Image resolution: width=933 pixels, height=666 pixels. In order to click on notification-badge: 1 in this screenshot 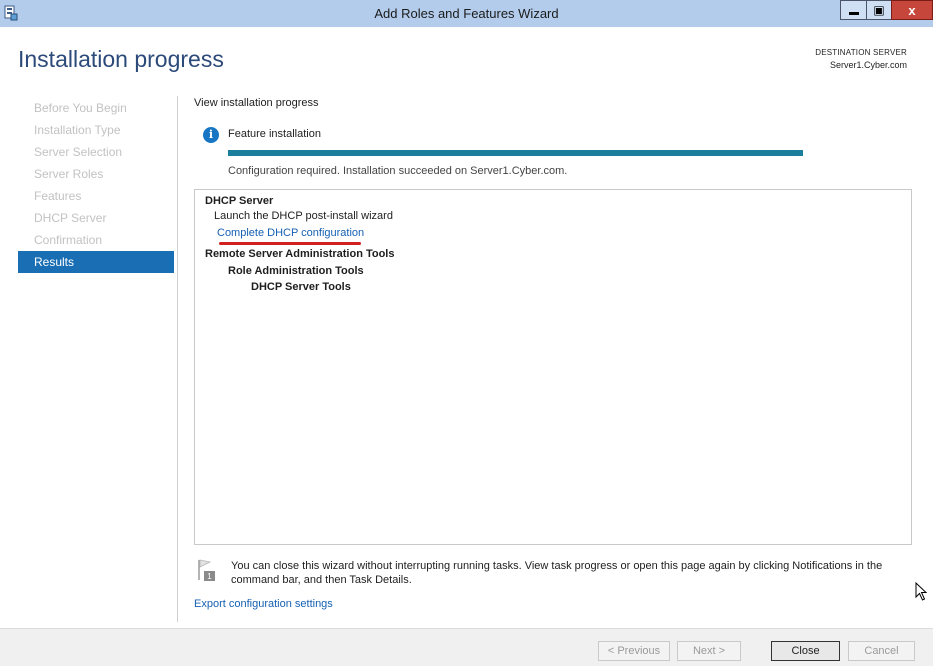, I will do `click(209, 576)`.